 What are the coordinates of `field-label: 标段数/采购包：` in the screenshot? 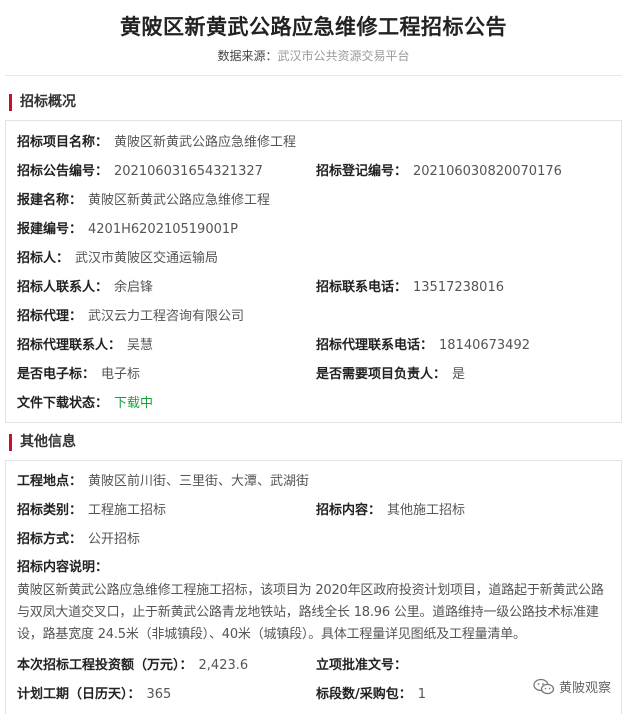 It's located at (364, 694).